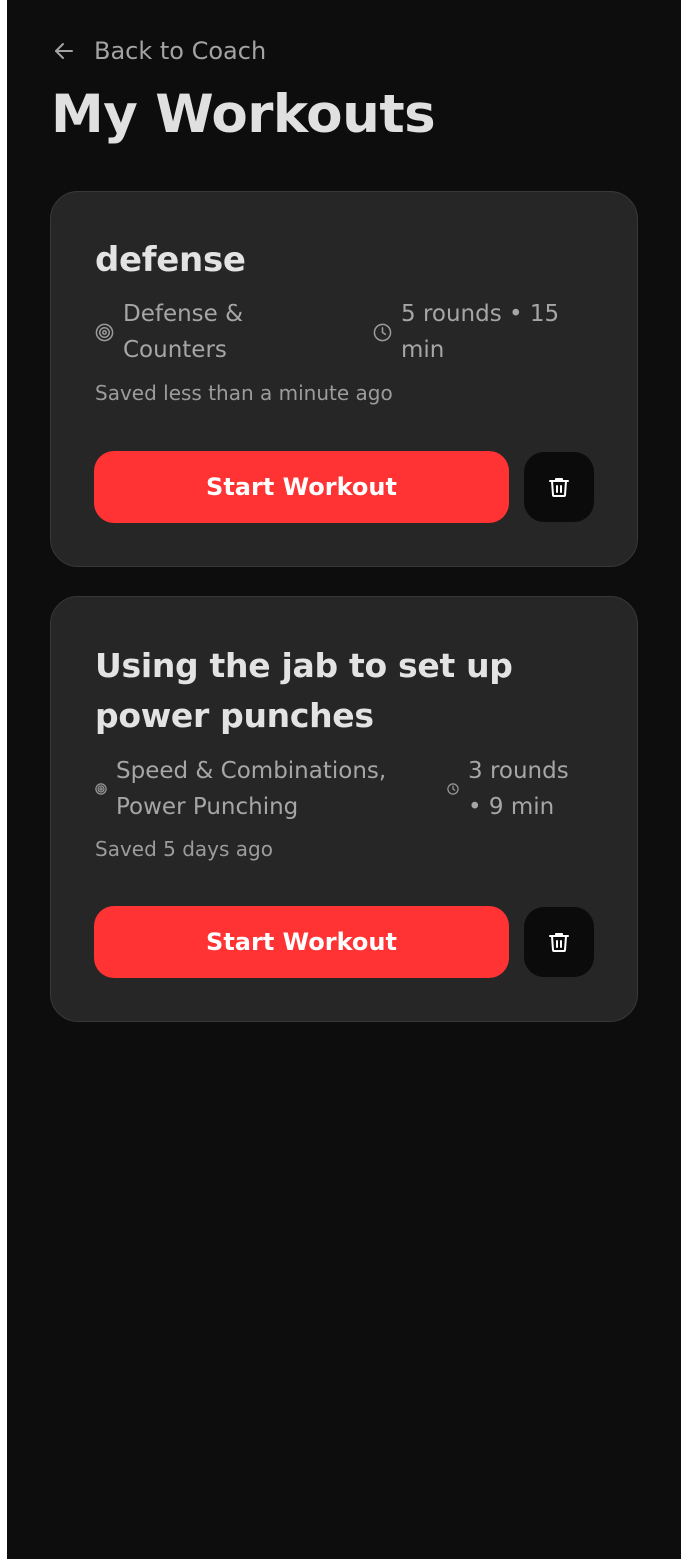  I want to click on workout-duration-line2: • 9 min, so click(511, 807).